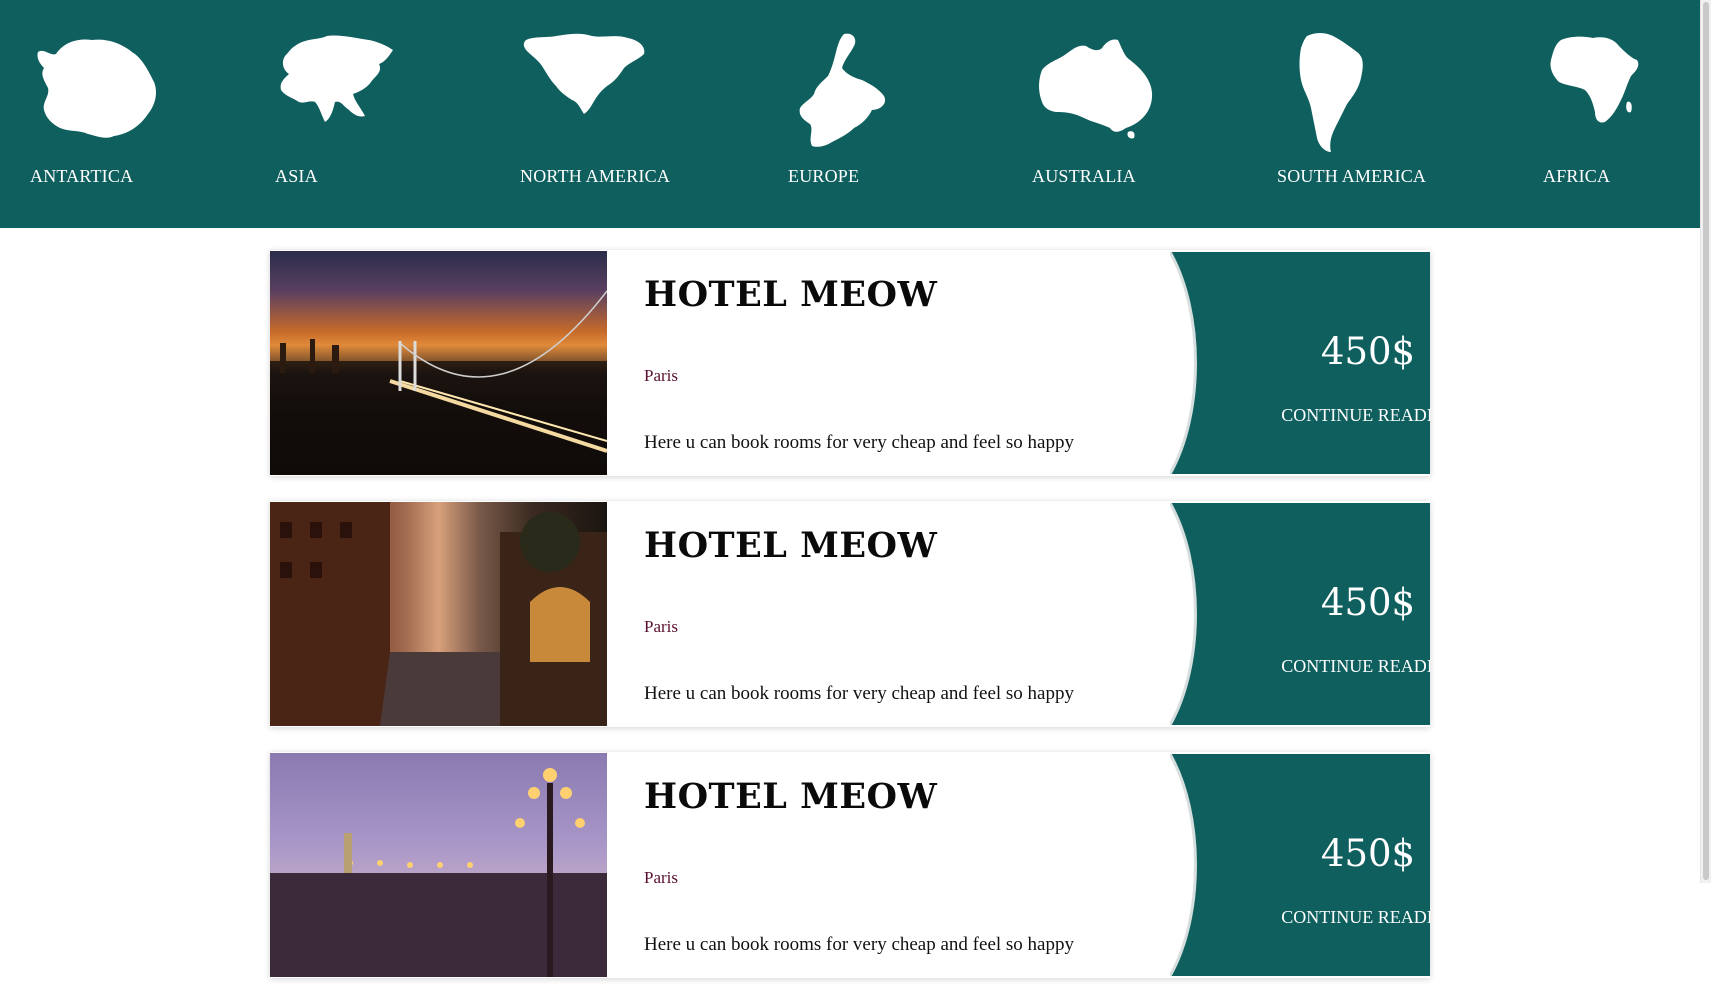 Image resolution: width=1711 pixels, height=1003 pixels. Describe the element at coordinates (439, 382) in the screenshot. I see `bridge-at-sunset-photo` at that location.